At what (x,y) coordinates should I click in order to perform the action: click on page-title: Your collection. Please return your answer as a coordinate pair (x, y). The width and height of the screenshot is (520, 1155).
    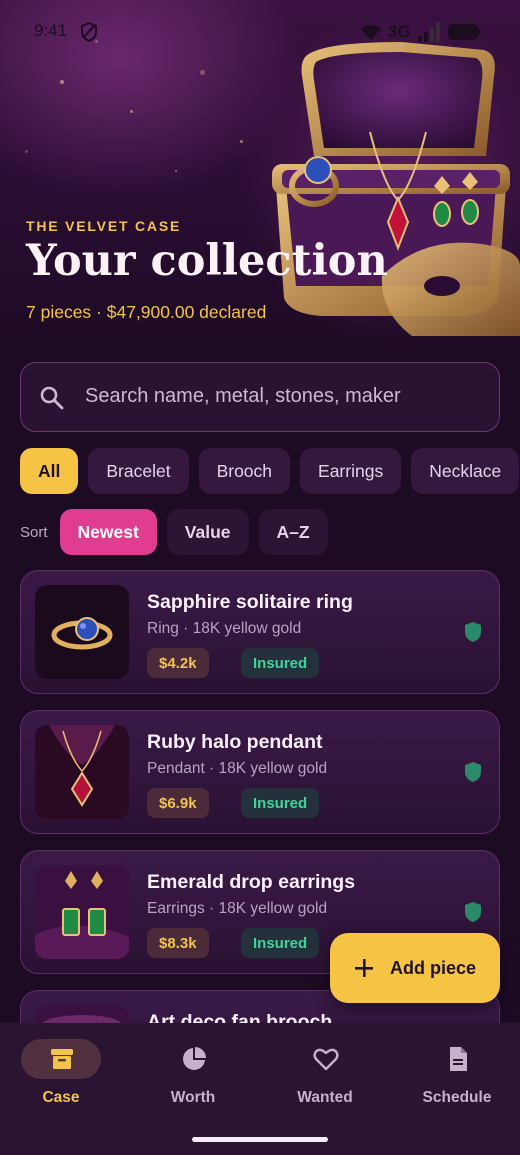
    Looking at the image, I should click on (207, 261).